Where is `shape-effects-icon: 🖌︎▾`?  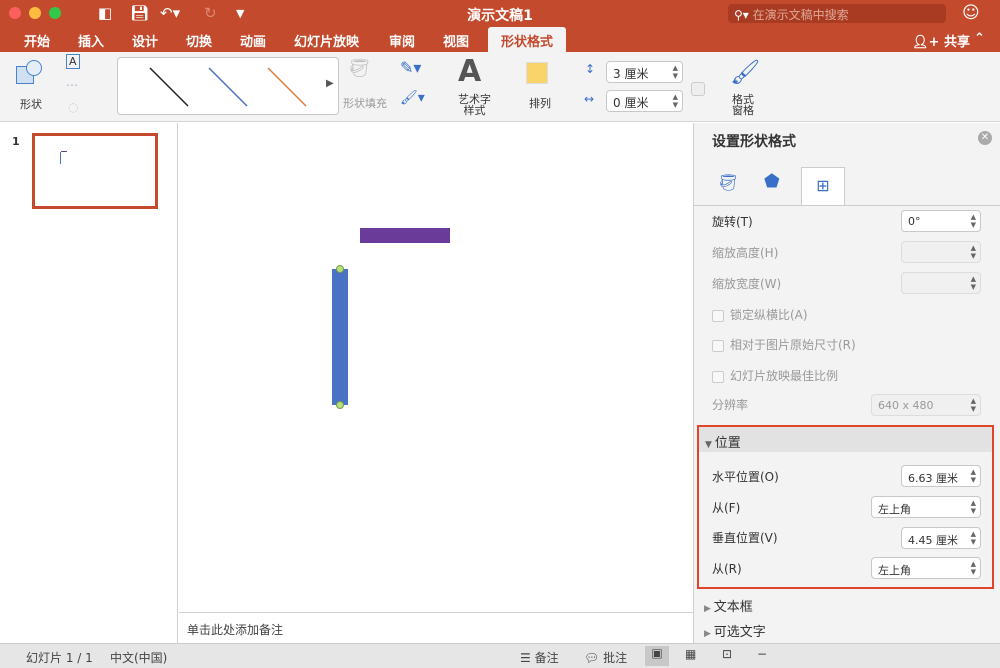
shape-effects-icon: 🖌︎▾ is located at coordinates (412, 98).